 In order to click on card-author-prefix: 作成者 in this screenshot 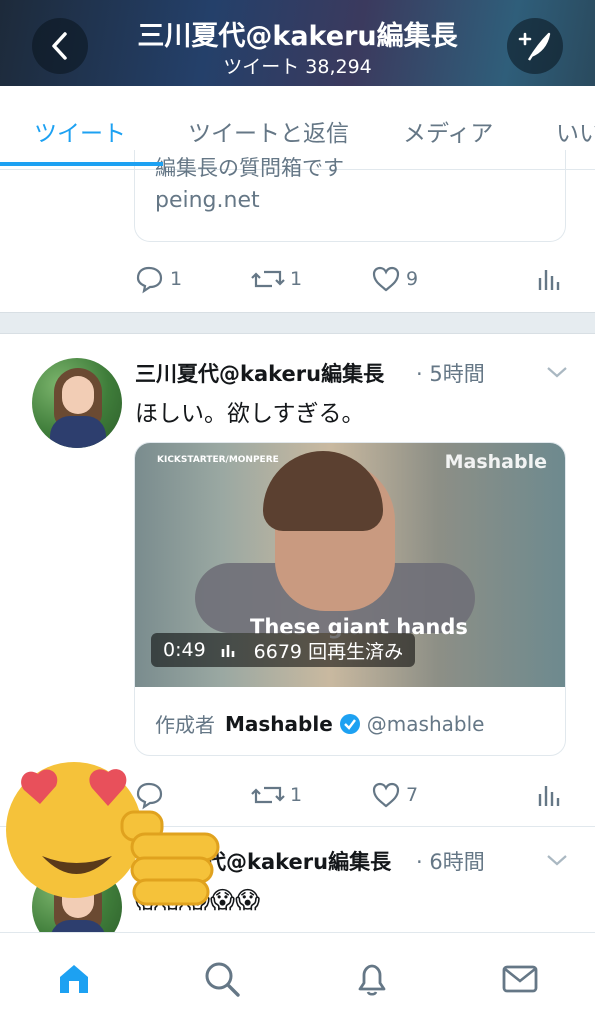, I will do `click(185, 725)`.